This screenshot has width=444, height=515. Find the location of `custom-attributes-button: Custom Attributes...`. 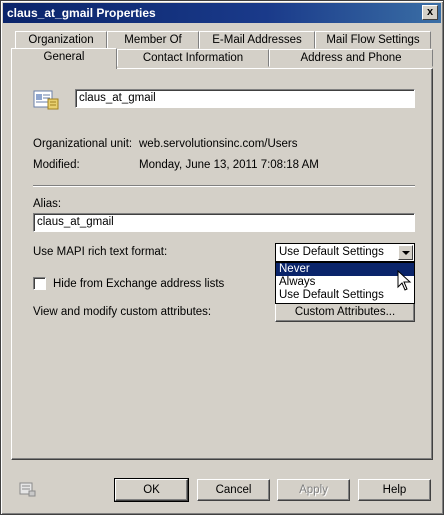

custom-attributes-button: Custom Attributes... is located at coordinates (345, 312).